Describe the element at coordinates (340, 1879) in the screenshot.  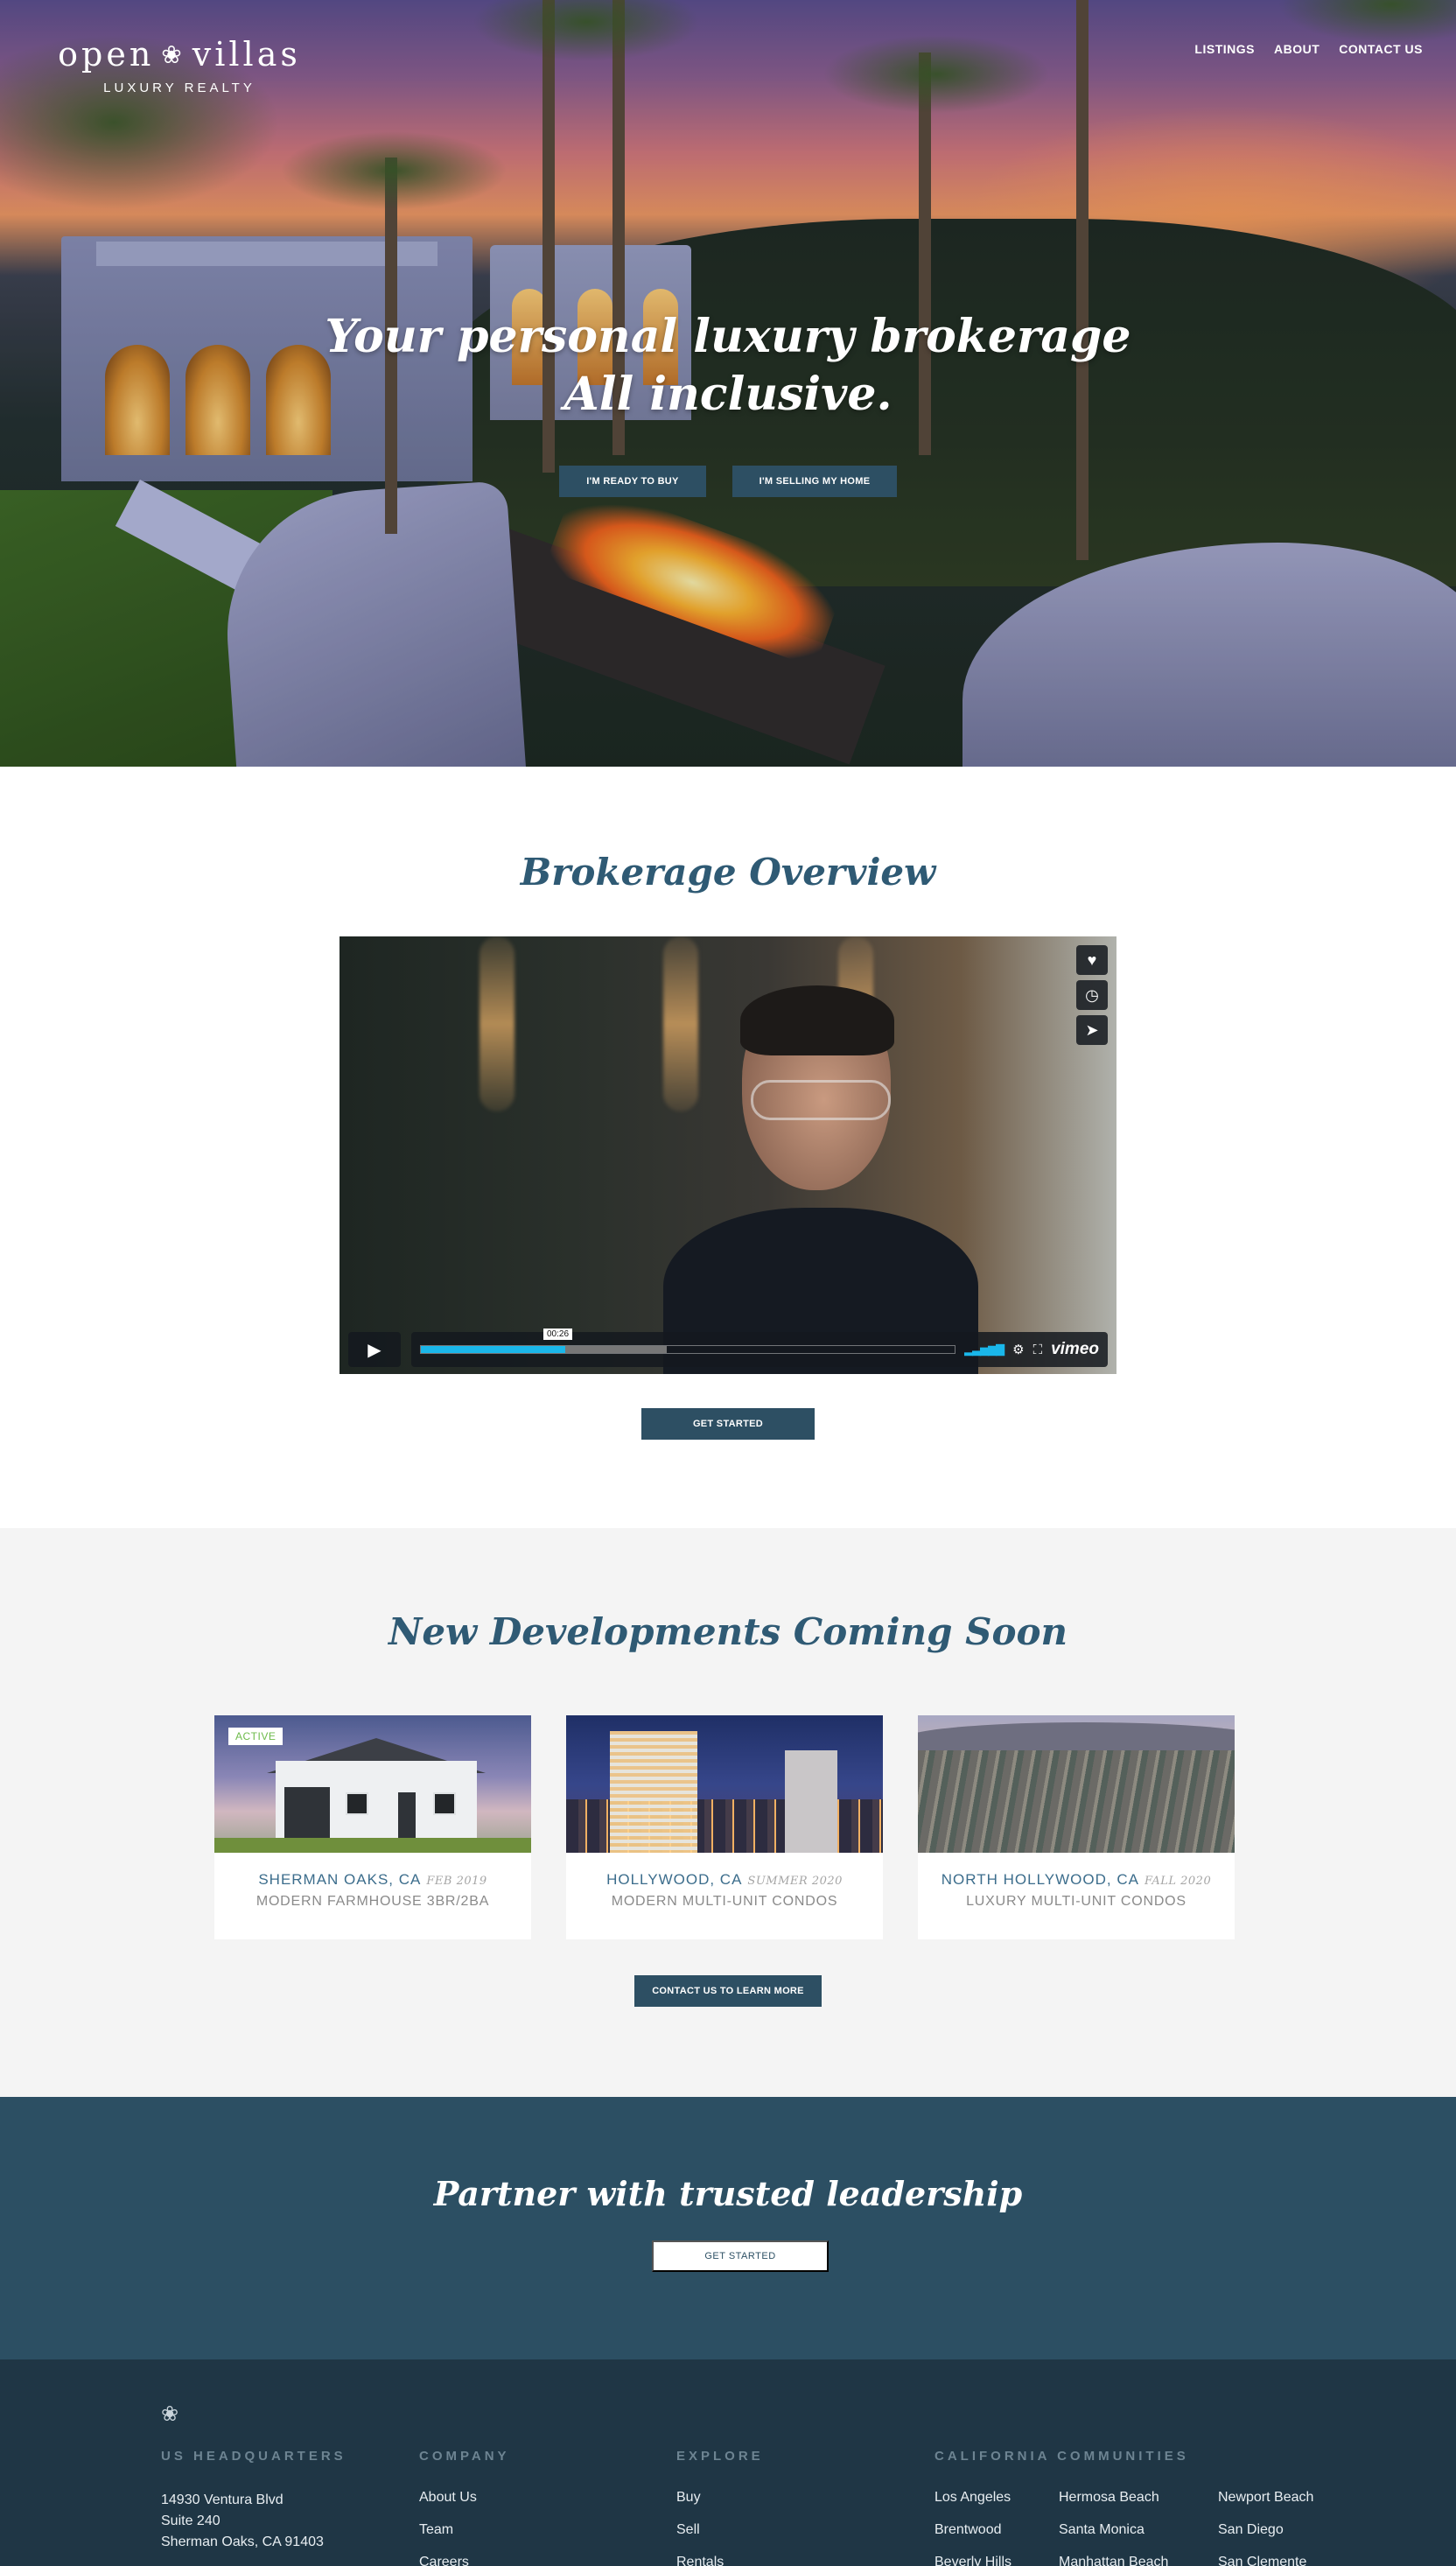
I see `development-city: SHERMAN OAKS, CA` at that location.